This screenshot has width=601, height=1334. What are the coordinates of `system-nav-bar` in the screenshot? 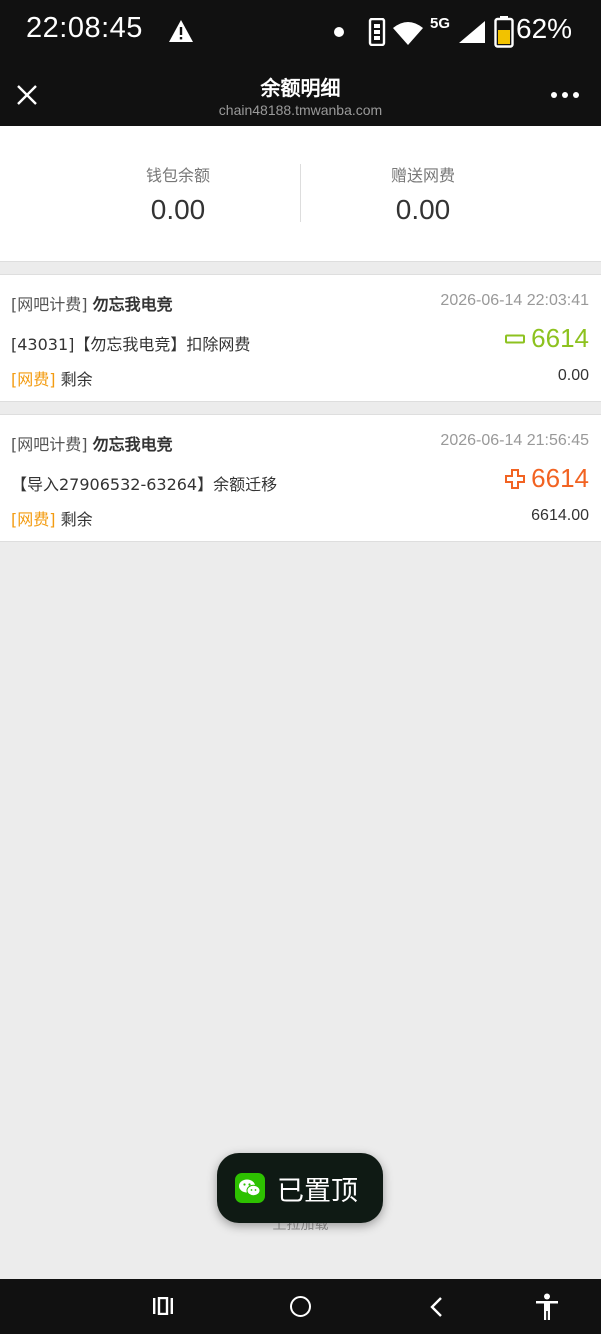 It's located at (300, 1306).